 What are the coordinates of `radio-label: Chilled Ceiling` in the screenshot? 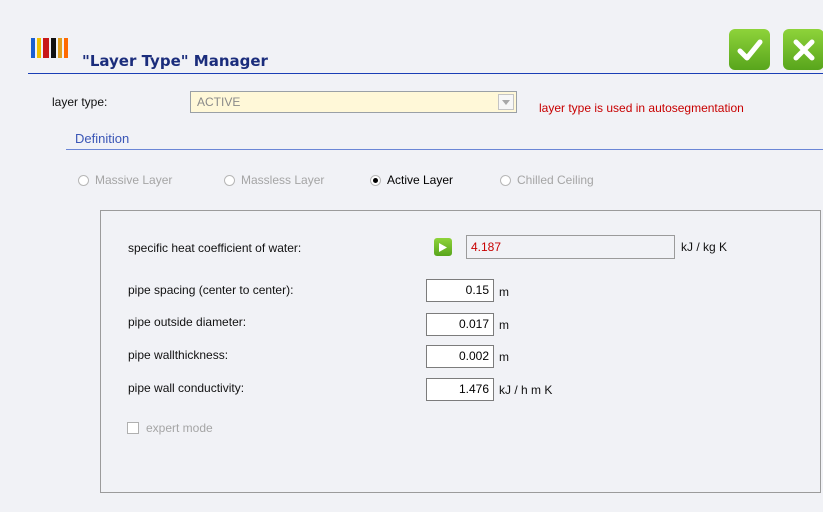 It's located at (555, 180).